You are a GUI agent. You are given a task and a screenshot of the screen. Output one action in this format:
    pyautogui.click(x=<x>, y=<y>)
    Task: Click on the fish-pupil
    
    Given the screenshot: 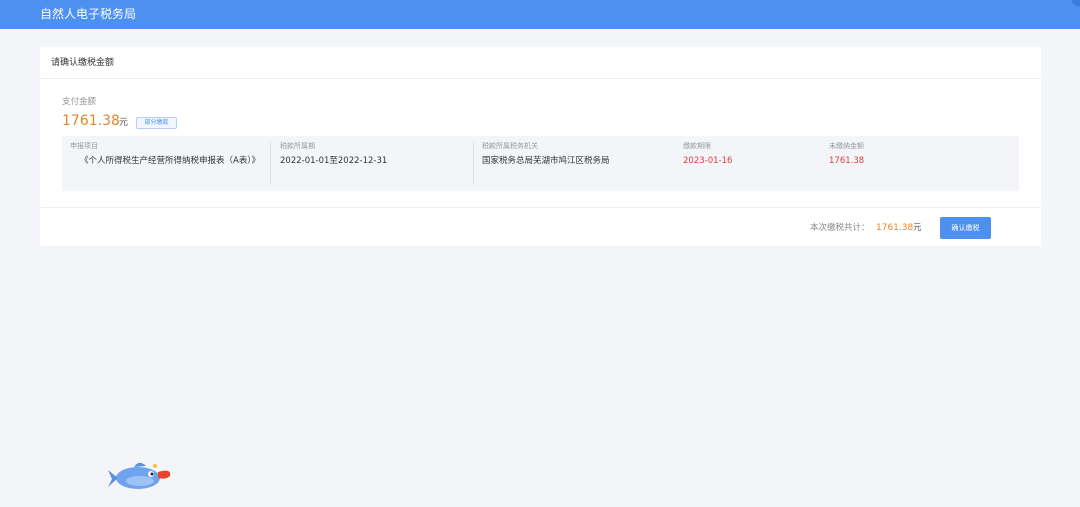 What is the action you would take?
    pyautogui.click(x=152, y=474)
    